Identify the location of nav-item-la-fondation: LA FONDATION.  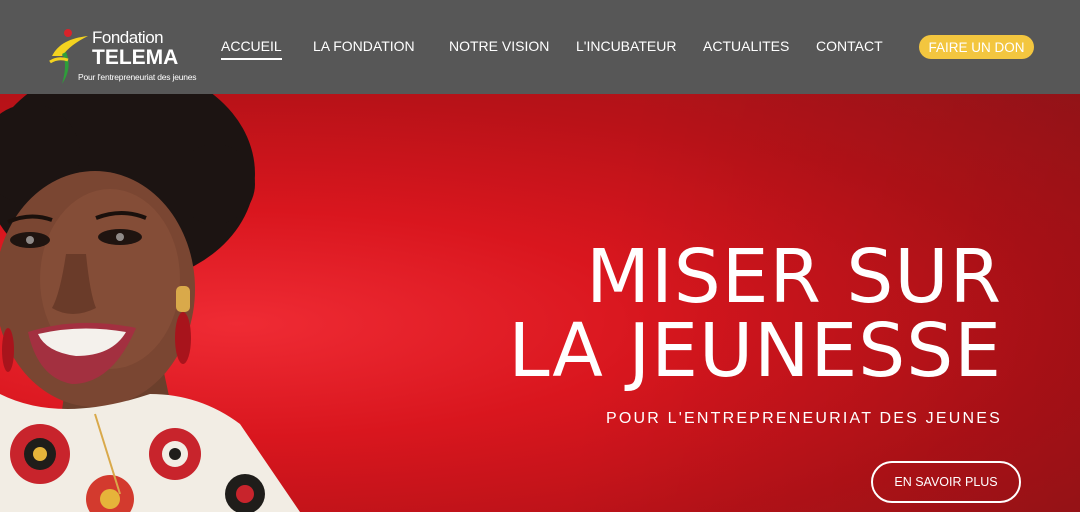
(364, 46).